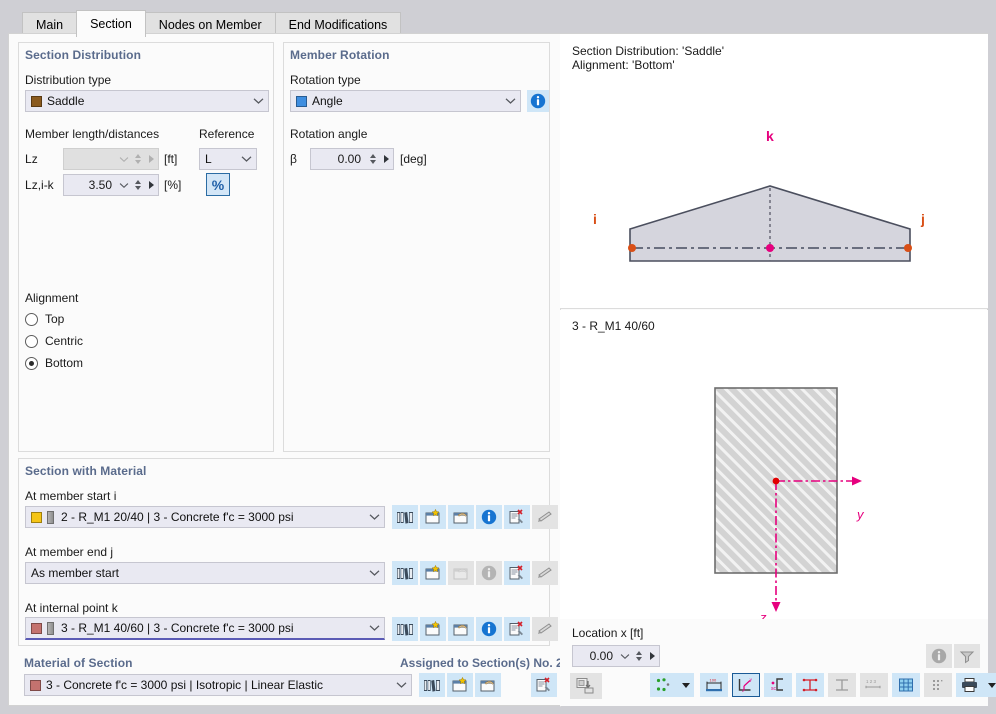 Image resolution: width=996 pixels, height=714 pixels. I want to click on svg-text: y, so click(751, 679).